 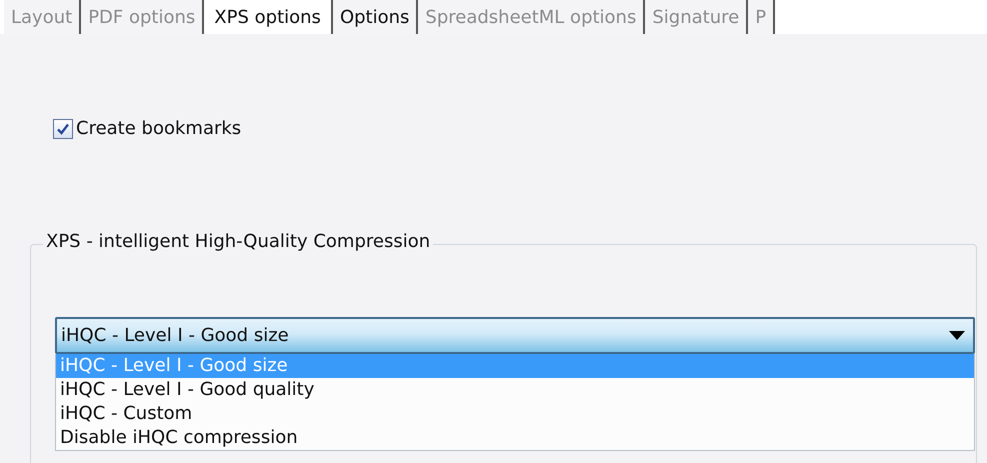 What do you see at coordinates (515, 438) in the screenshot?
I see `dropdown-option: Disable iHQC compression` at bounding box center [515, 438].